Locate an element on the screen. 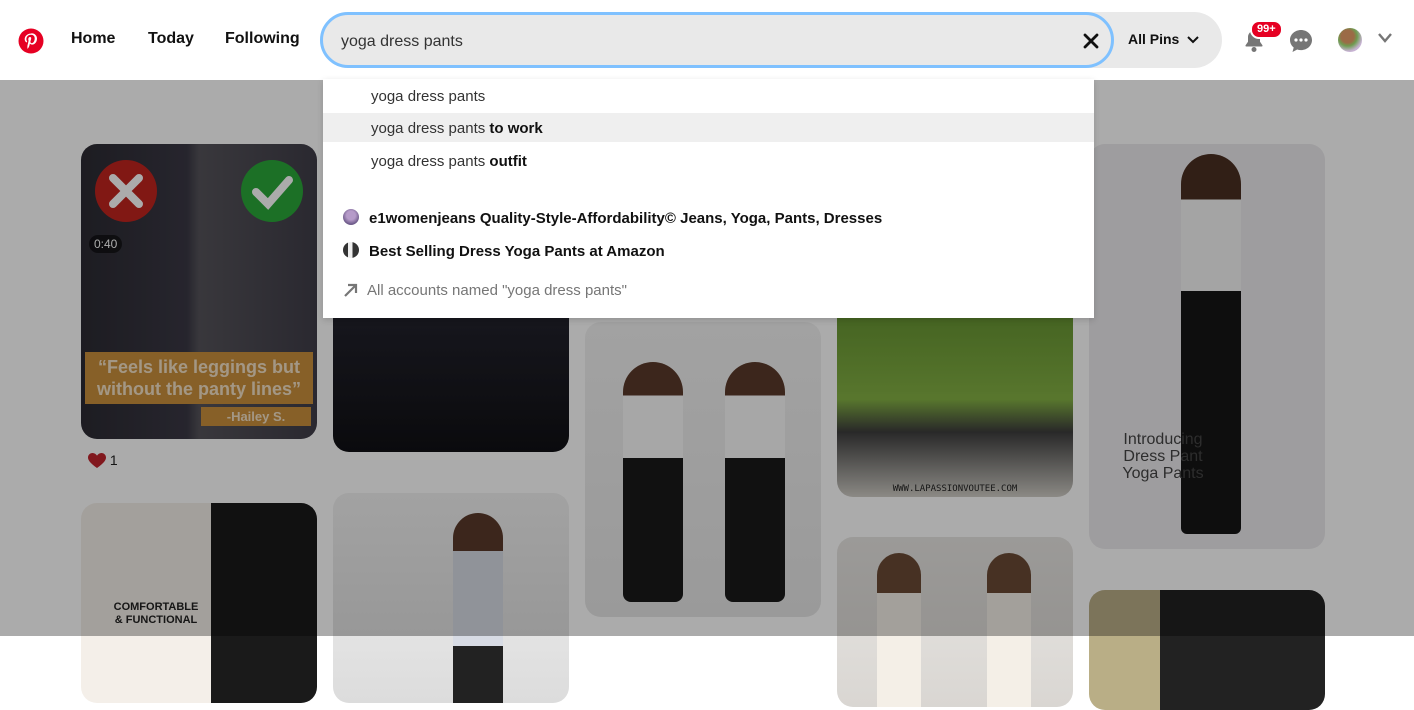  account-suggestion: Best Selling Dress Yoga Pants at Amazon is located at coordinates (708, 250).